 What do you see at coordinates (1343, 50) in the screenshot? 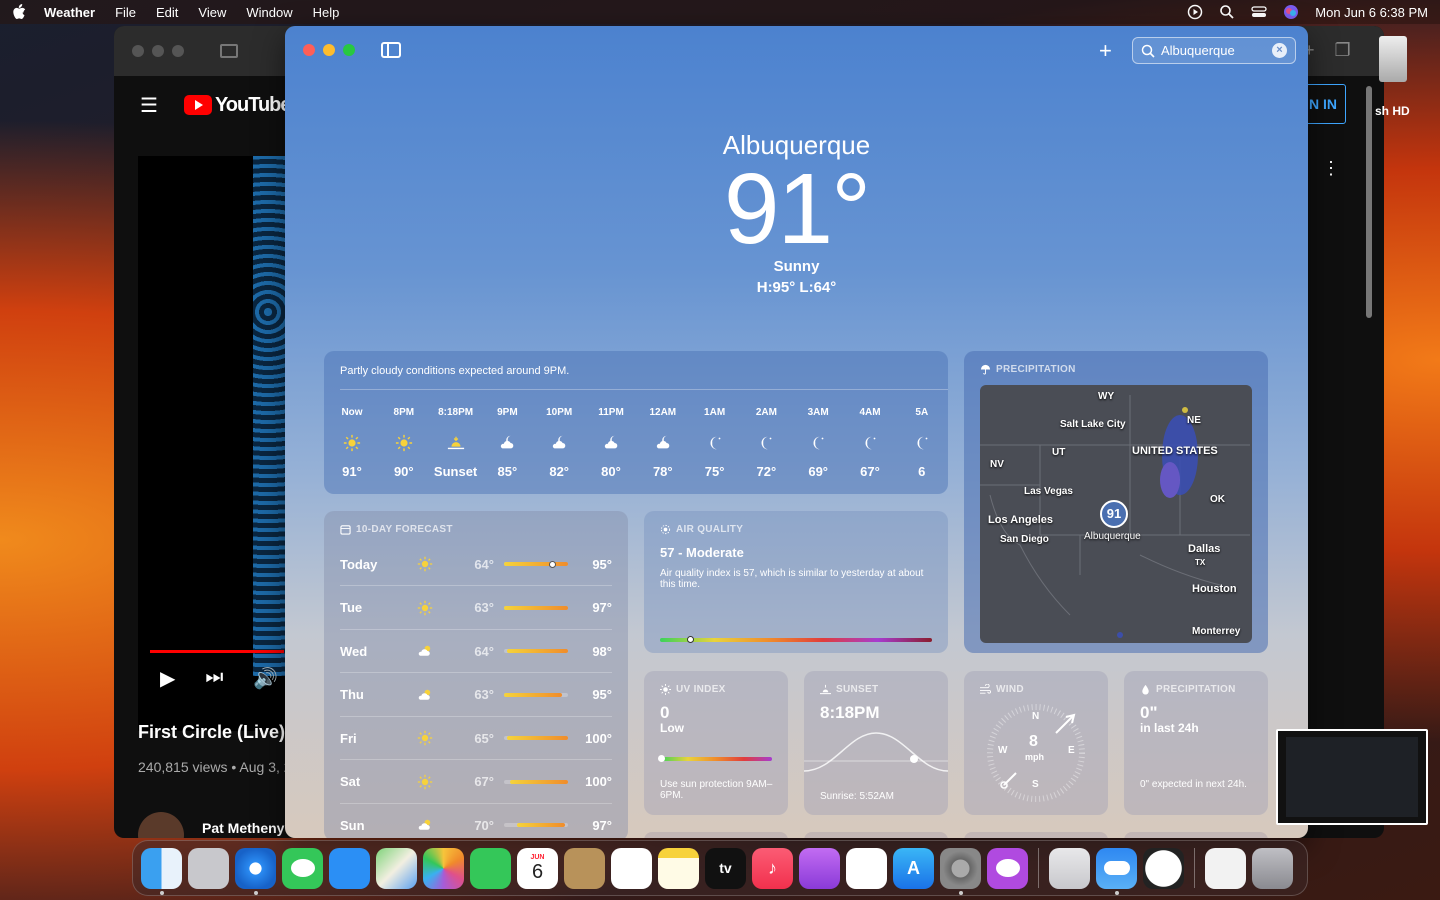
I see `tab-overview-icon: ❐` at bounding box center [1343, 50].